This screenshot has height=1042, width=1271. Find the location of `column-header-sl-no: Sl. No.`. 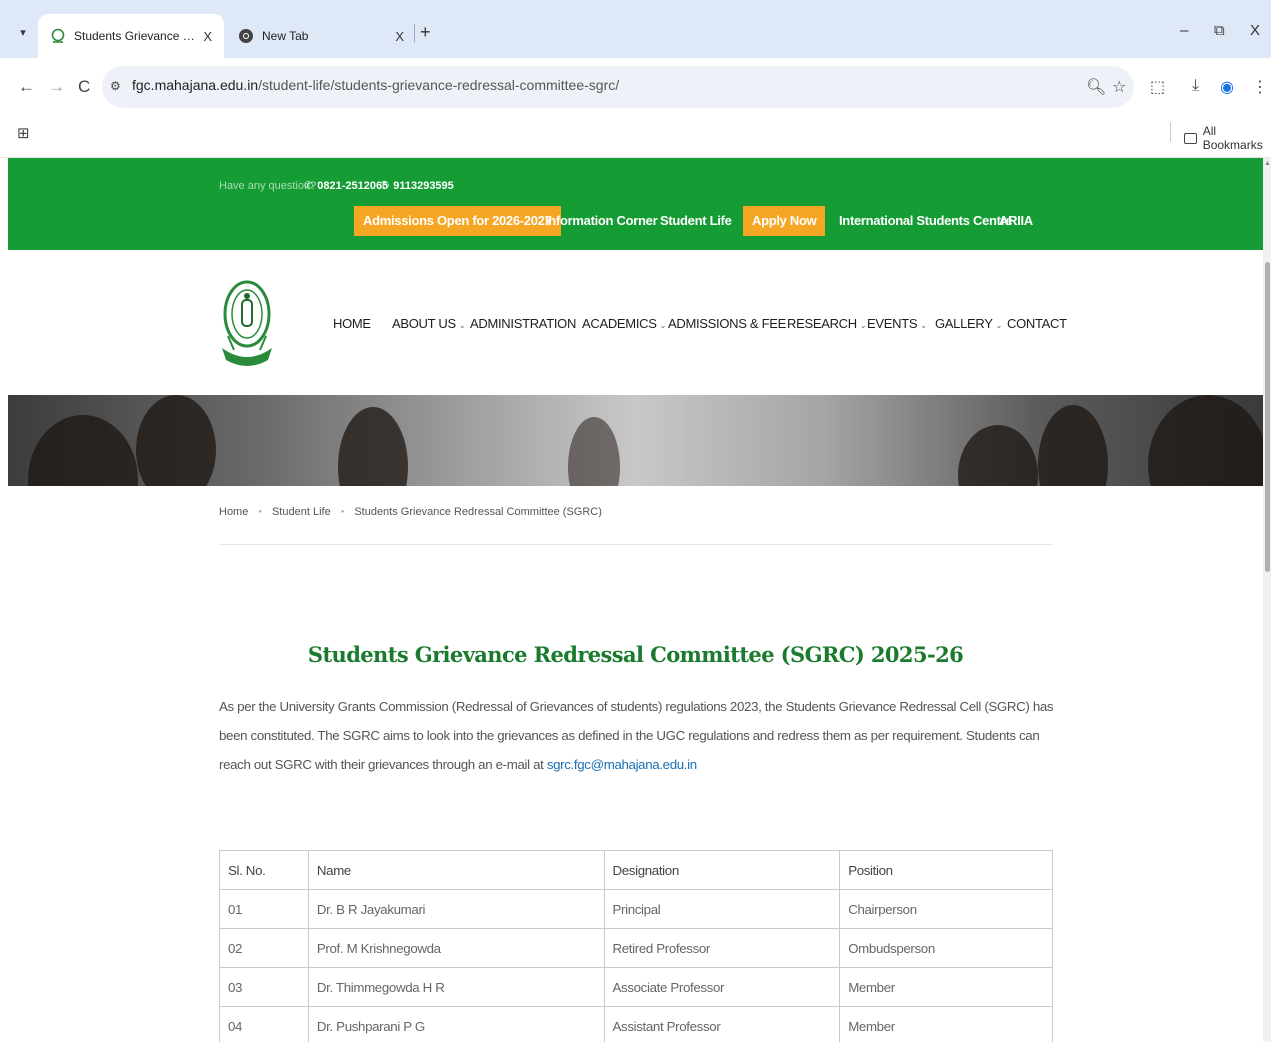

column-header-sl-no: Sl. No. is located at coordinates (264, 870).